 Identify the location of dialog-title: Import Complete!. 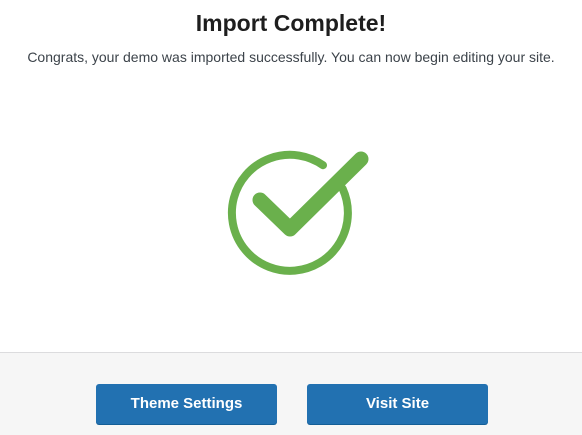
(291, 23).